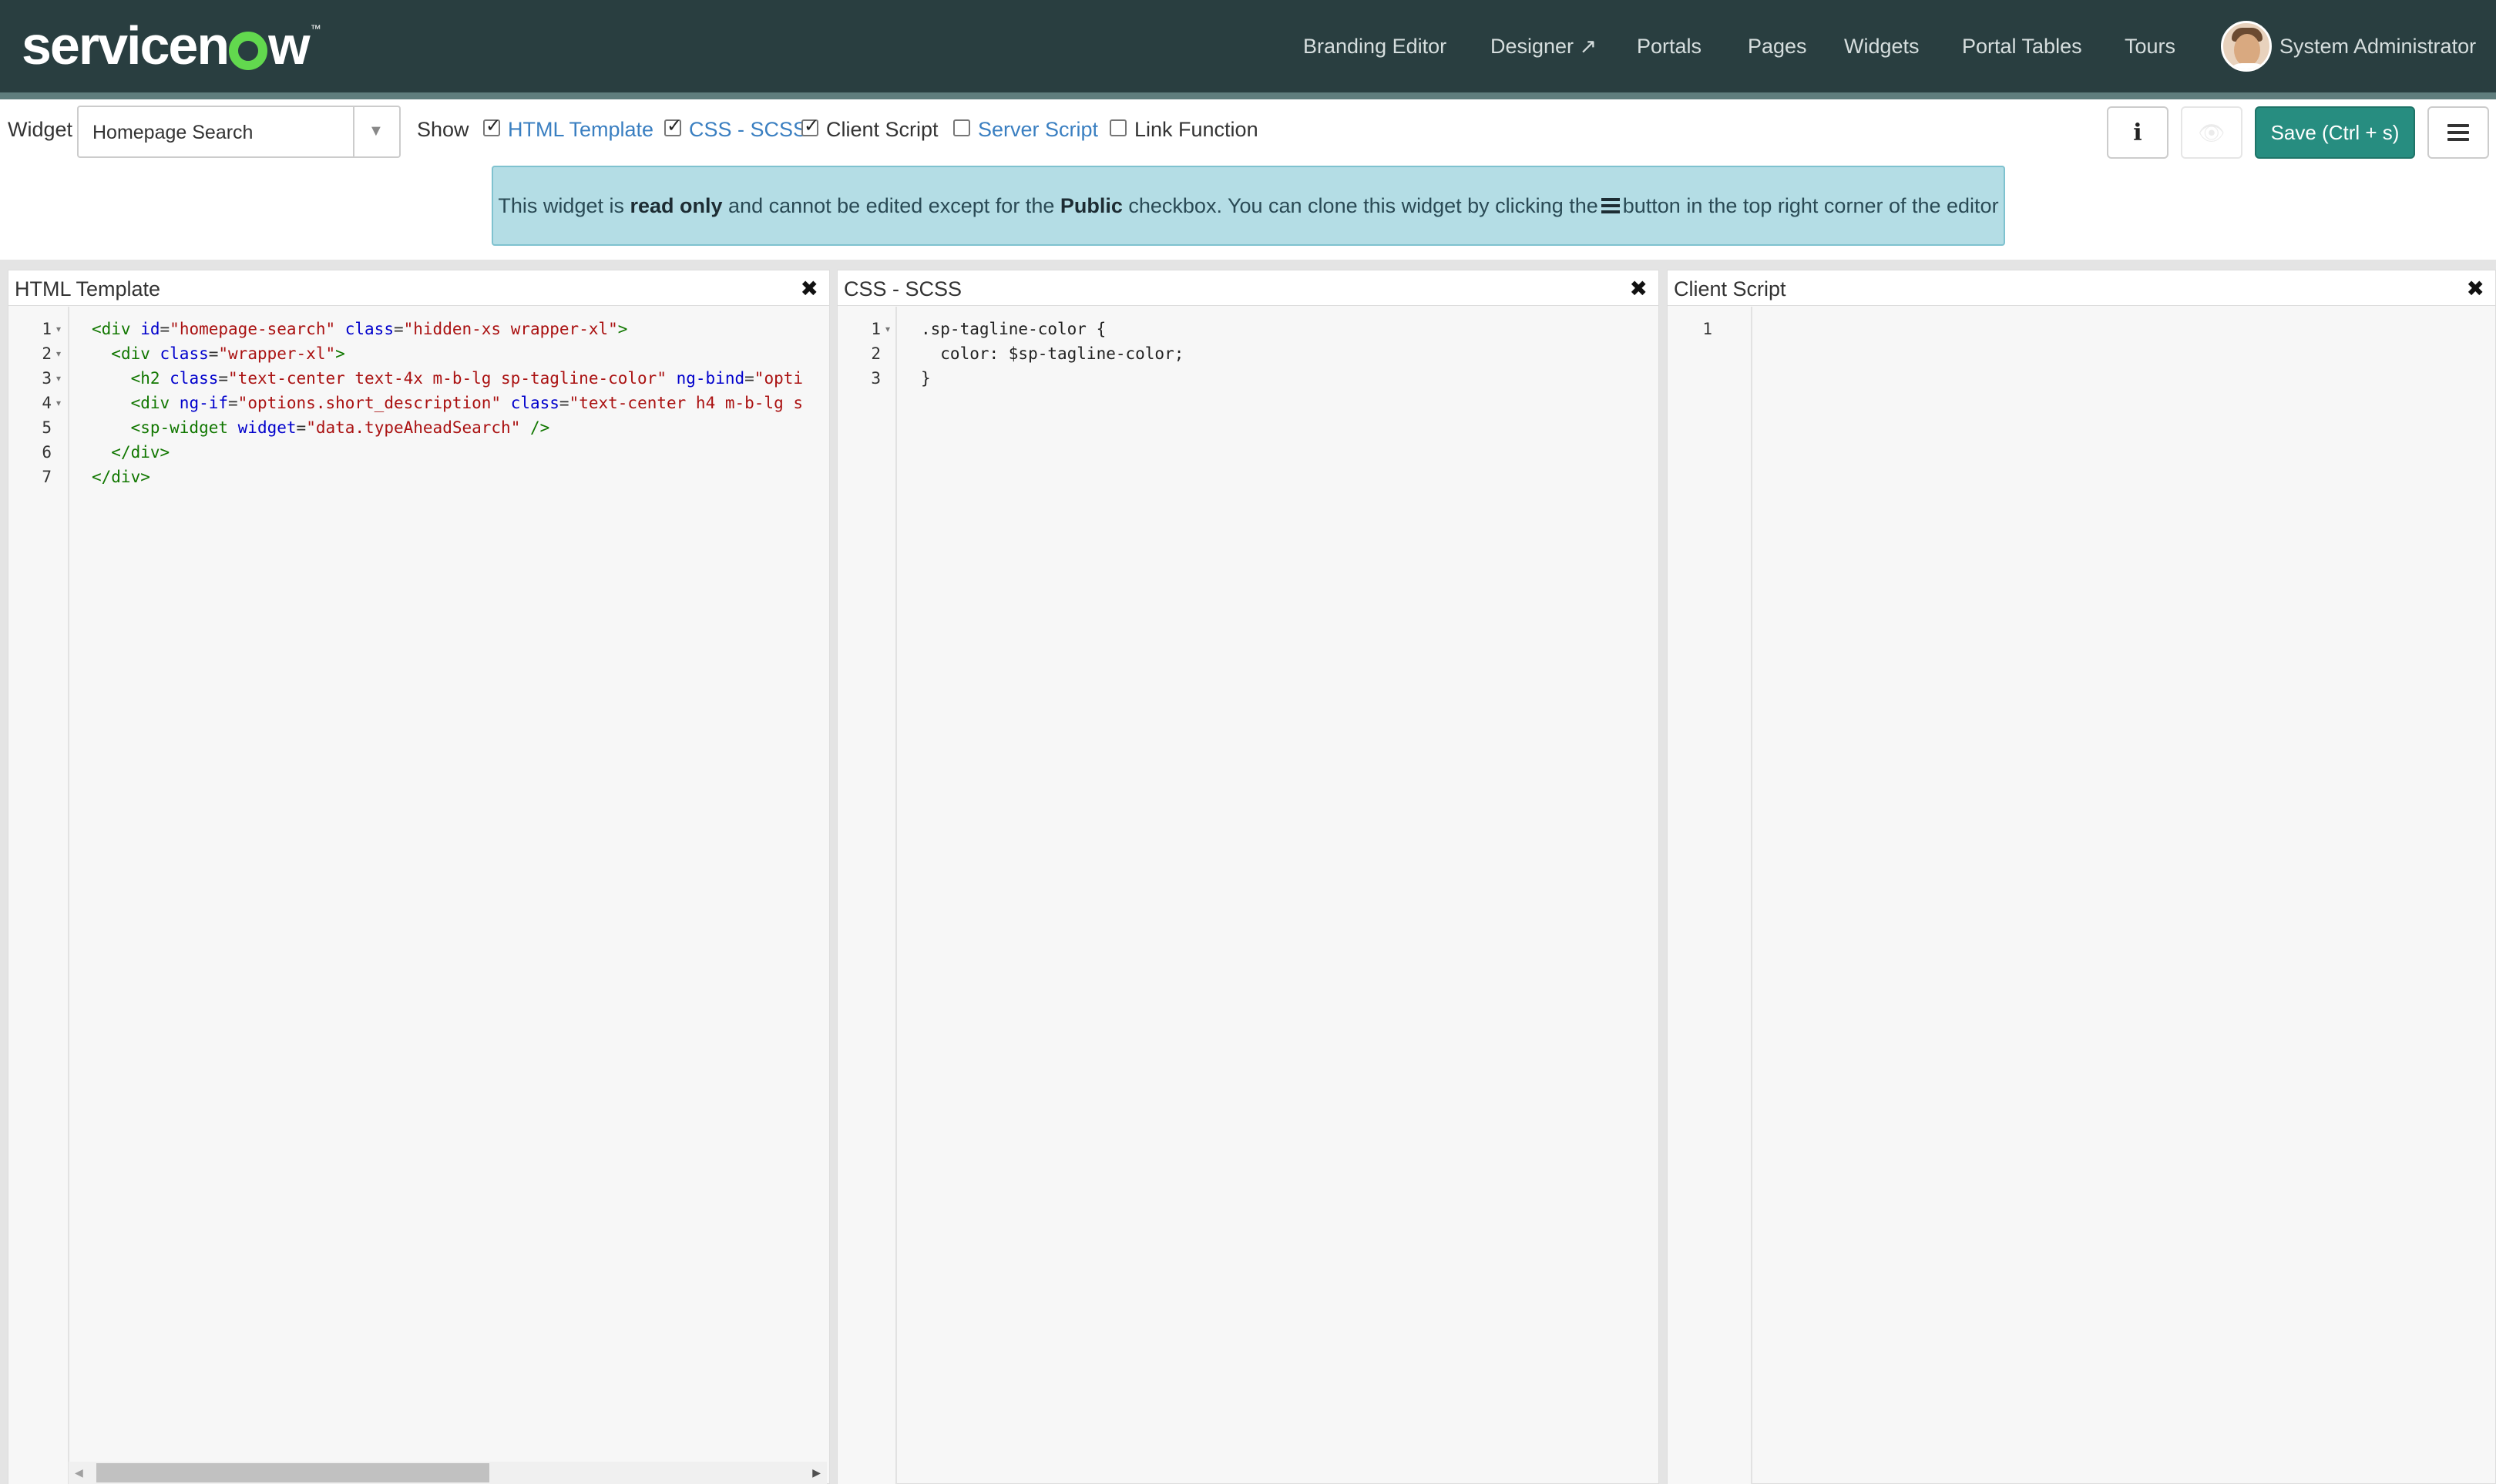 The height and width of the screenshot is (1484, 2496). What do you see at coordinates (580, 129) in the screenshot?
I see `toggle-html-template-label: HTML Template` at bounding box center [580, 129].